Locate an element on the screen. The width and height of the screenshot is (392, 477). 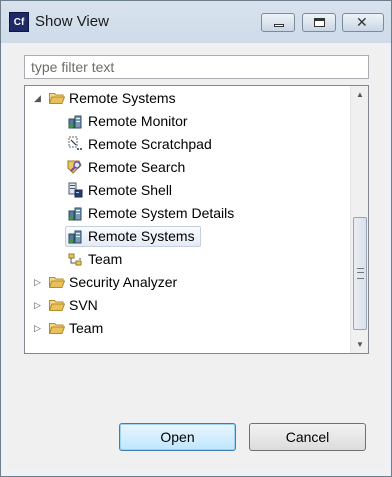
maximize-button is located at coordinates (319, 22).